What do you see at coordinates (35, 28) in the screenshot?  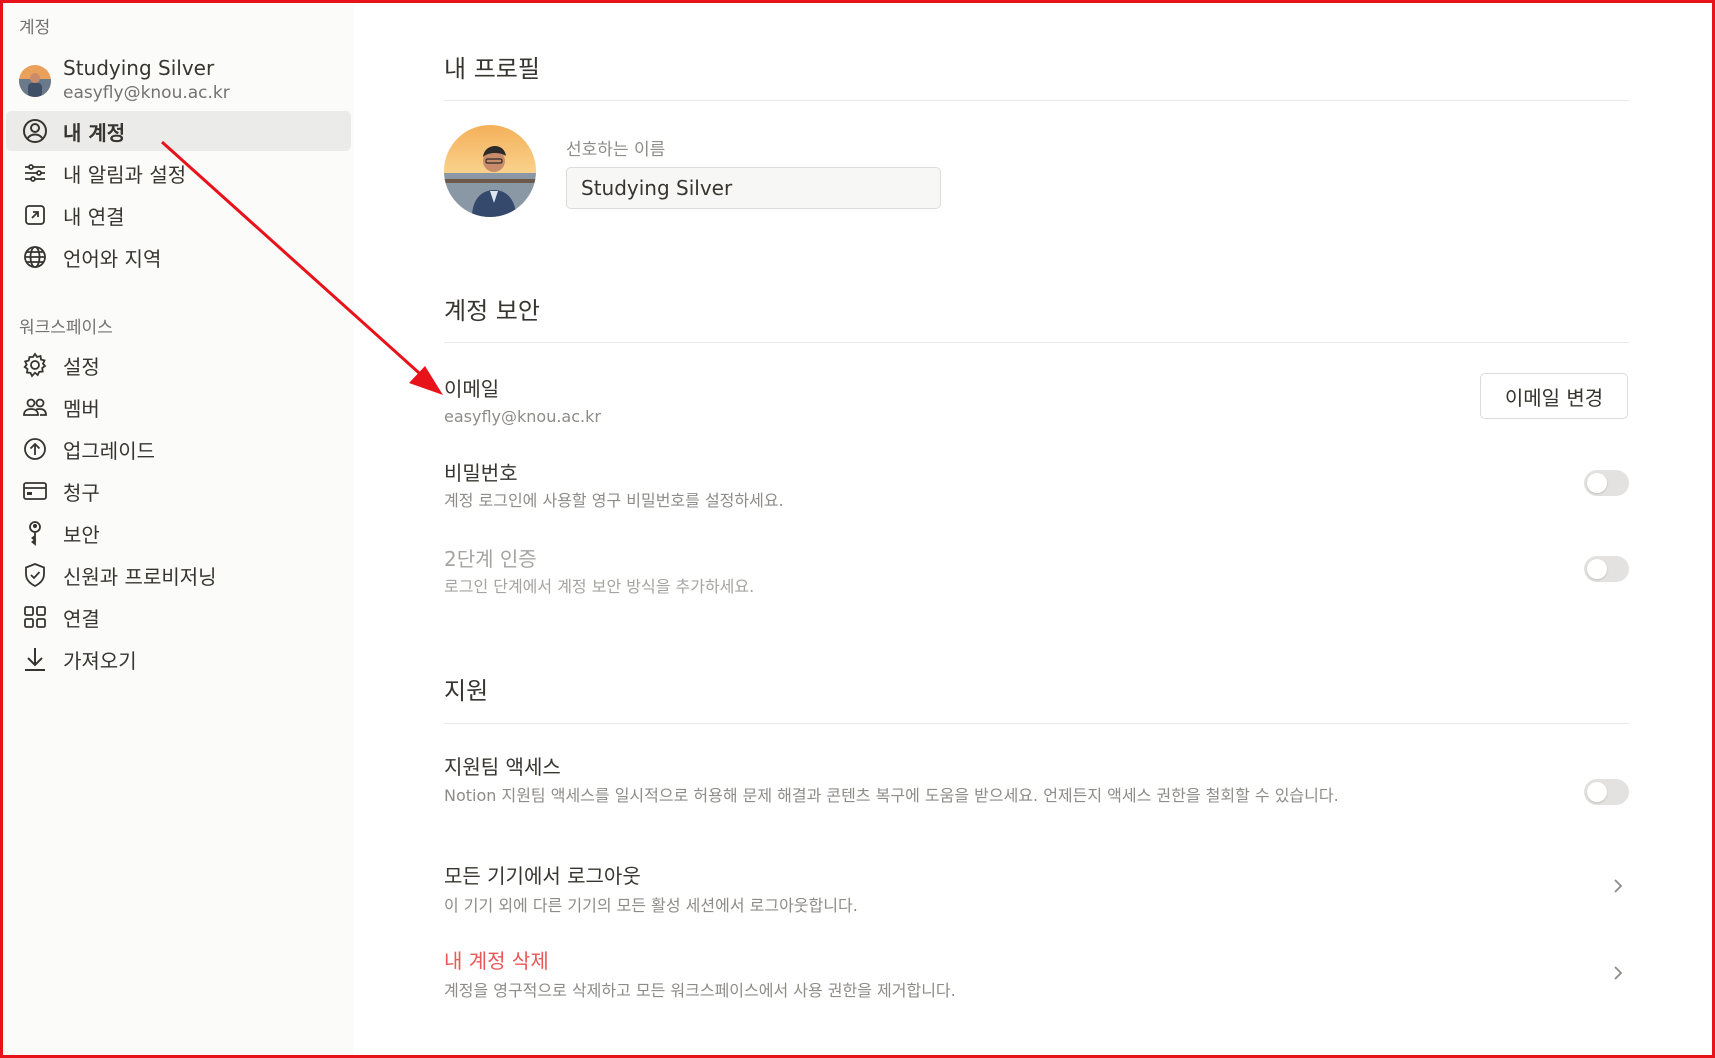 I see `account-section-label: 계정` at bounding box center [35, 28].